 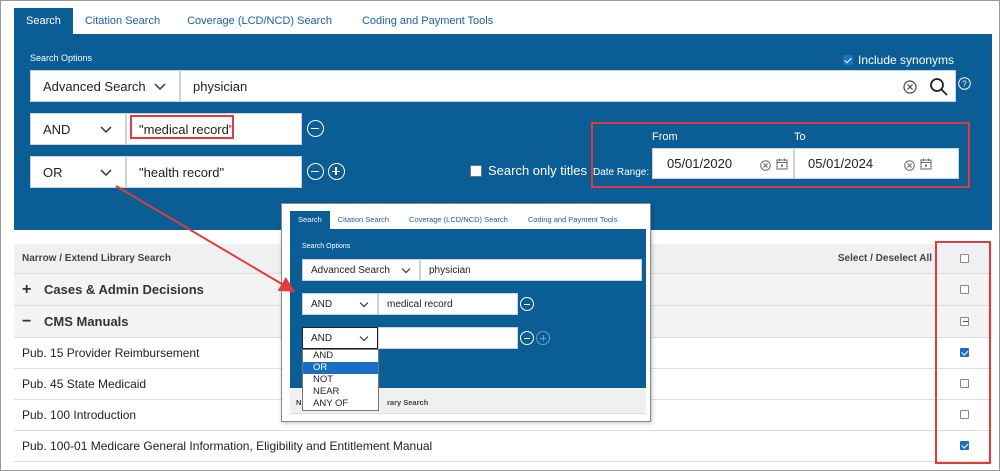 What do you see at coordinates (876, 163) in the screenshot?
I see `to-date-input: 05/01/2024` at bounding box center [876, 163].